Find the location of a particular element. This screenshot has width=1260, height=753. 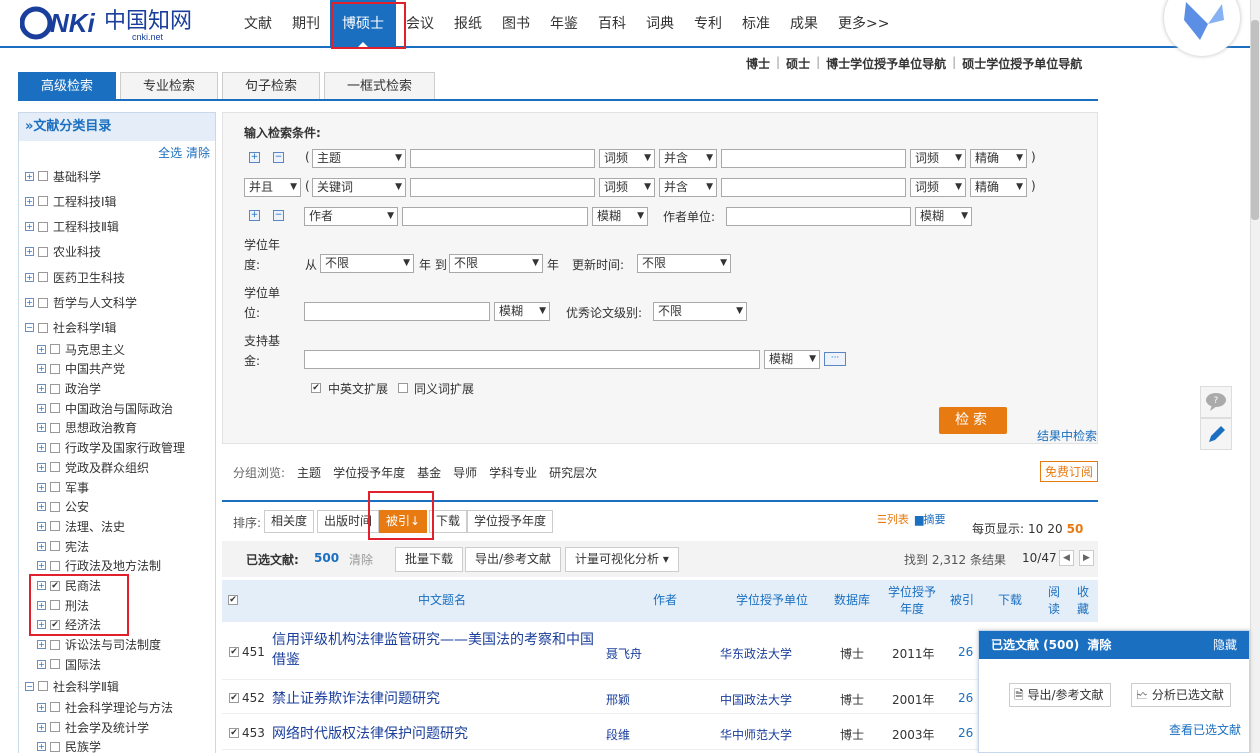

subnav-item-3: 硕士学位授予单位导航 is located at coordinates (1022, 63).